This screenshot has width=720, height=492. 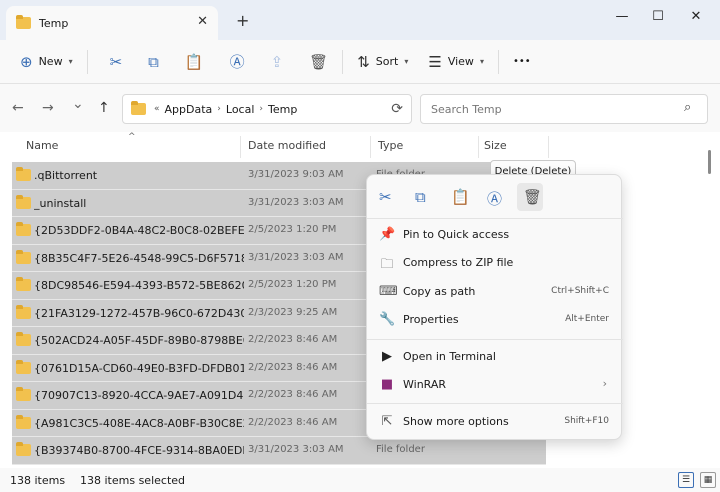 I want to click on file-date: 2/3/2023 9:25 AM, so click(x=293, y=312).